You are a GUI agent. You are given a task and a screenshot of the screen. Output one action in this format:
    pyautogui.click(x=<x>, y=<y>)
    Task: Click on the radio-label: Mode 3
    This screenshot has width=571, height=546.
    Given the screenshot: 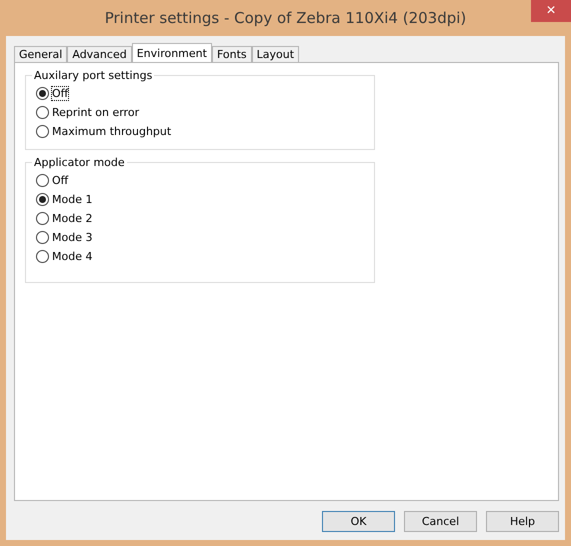 What is the action you would take?
    pyautogui.click(x=72, y=237)
    